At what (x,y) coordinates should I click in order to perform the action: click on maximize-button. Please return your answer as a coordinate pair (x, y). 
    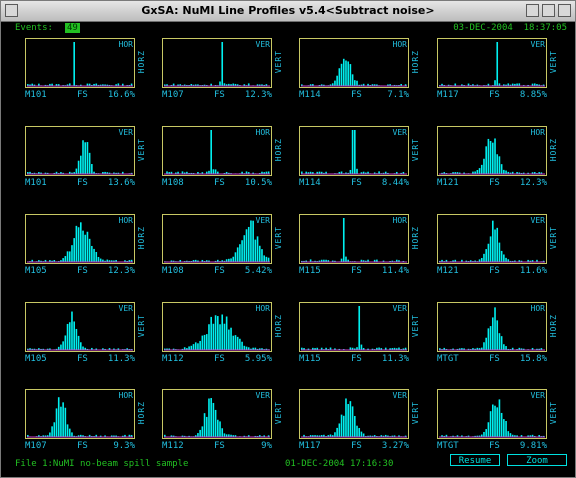
    Looking at the image, I should click on (548, 10).